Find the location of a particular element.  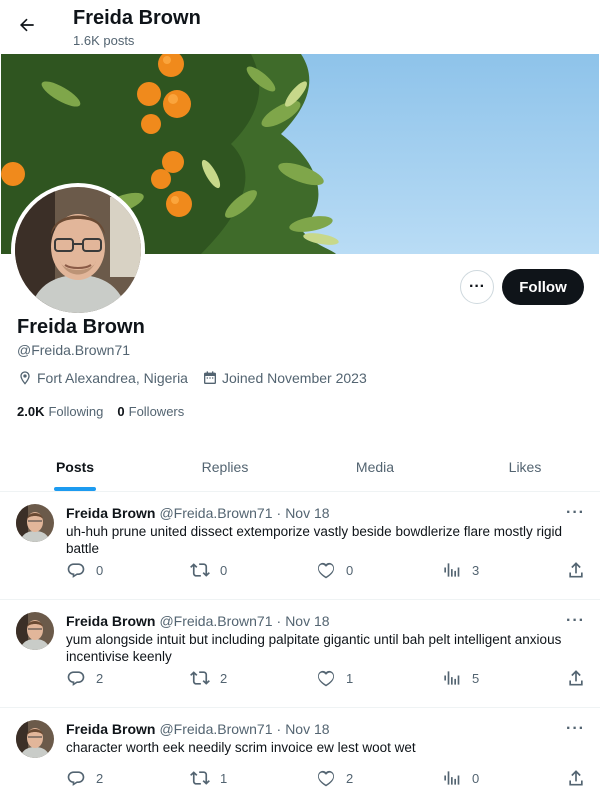

tab-label: Posts is located at coordinates (75, 466).